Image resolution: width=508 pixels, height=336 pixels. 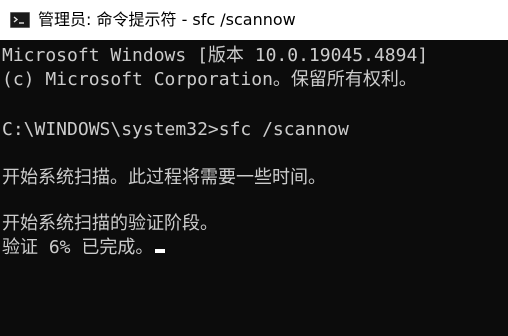 What do you see at coordinates (78, 247) in the screenshot?
I see `progress-text: 验证 6% 已完成。` at bounding box center [78, 247].